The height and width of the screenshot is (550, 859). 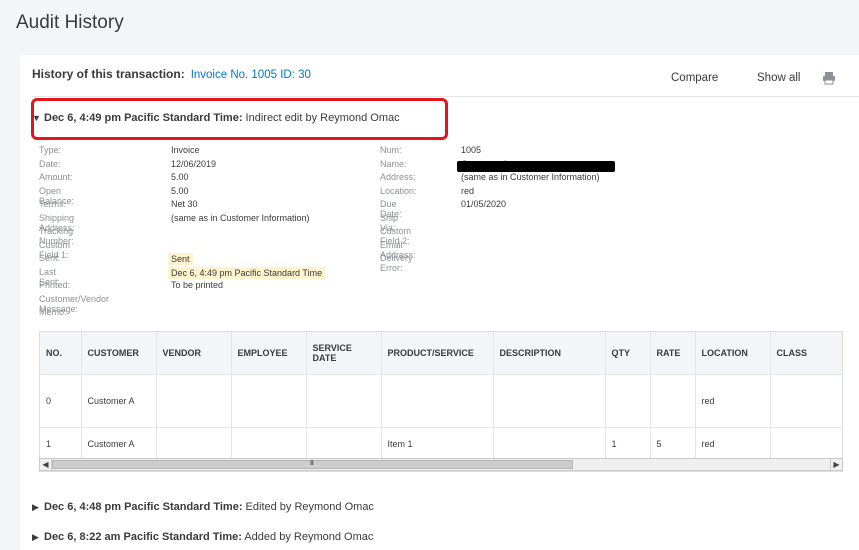 What do you see at coordinates (344, 353) in the screenshot?
I see `column-header: SERVICE DATE` at bounding box center [344, 353].